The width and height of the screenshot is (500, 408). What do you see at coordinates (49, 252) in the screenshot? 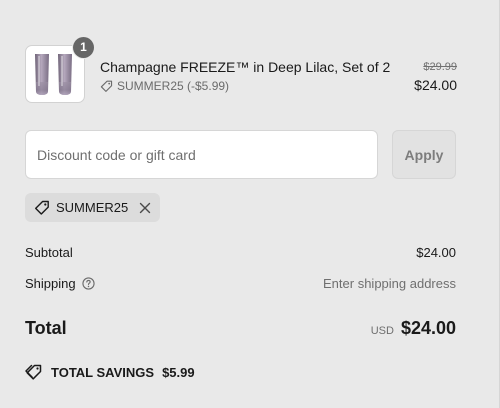
I see `subtotal-label: Subtotal` at bounding box center [49, 252].